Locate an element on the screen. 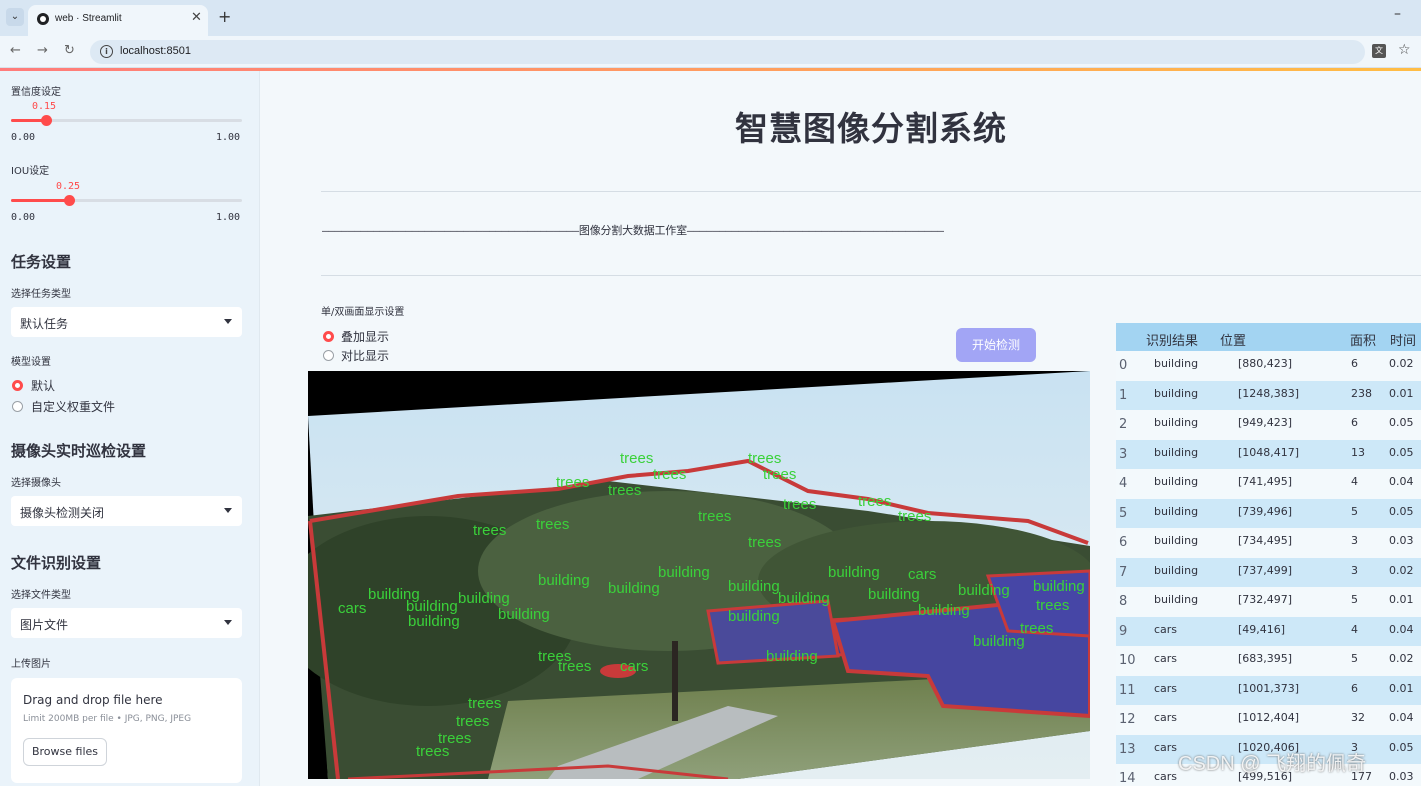 The height and width of the screenshot is (786, 1421). file-heading: 文件识别设置 is located at coordinates (56, 563).